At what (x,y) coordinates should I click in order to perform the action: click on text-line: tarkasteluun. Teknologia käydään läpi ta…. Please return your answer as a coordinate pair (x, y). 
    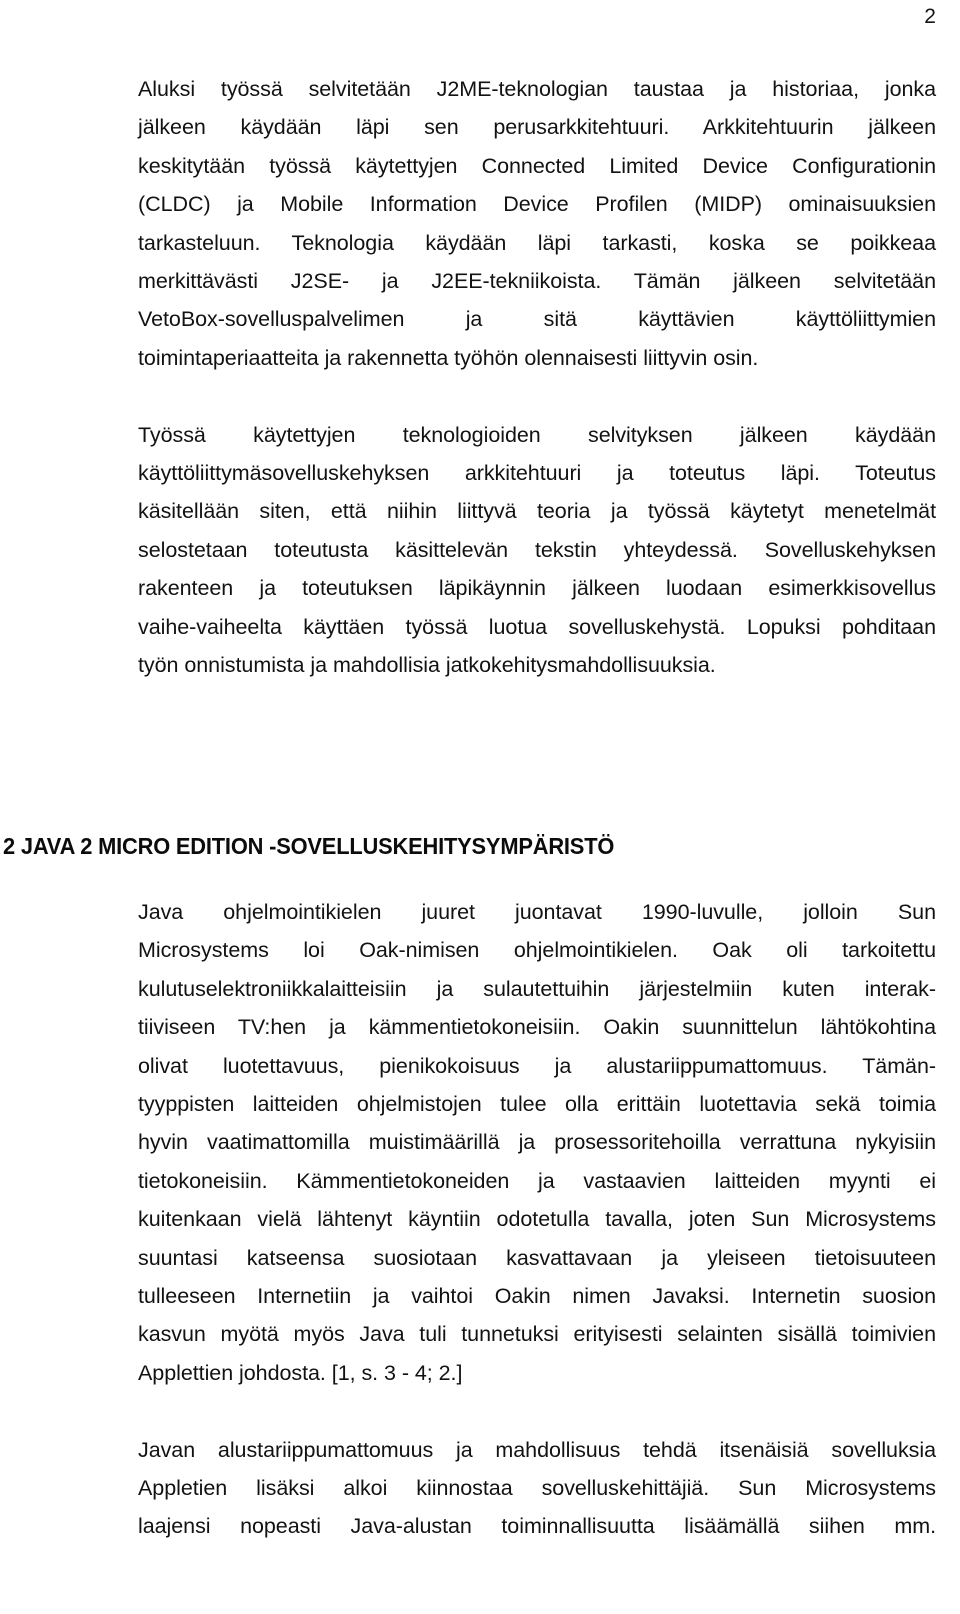
    Looking at the image, I should click on (537, 242).